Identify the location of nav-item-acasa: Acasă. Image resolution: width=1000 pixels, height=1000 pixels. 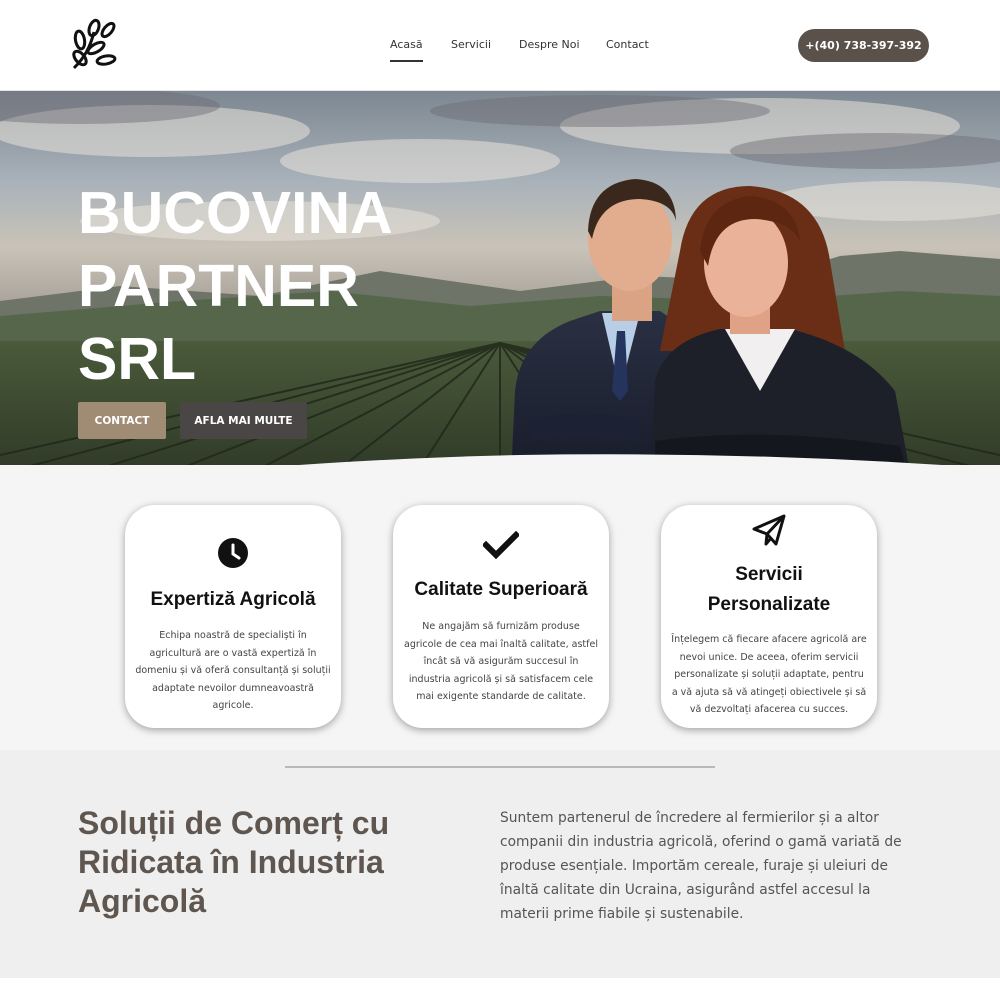
(406, 50).